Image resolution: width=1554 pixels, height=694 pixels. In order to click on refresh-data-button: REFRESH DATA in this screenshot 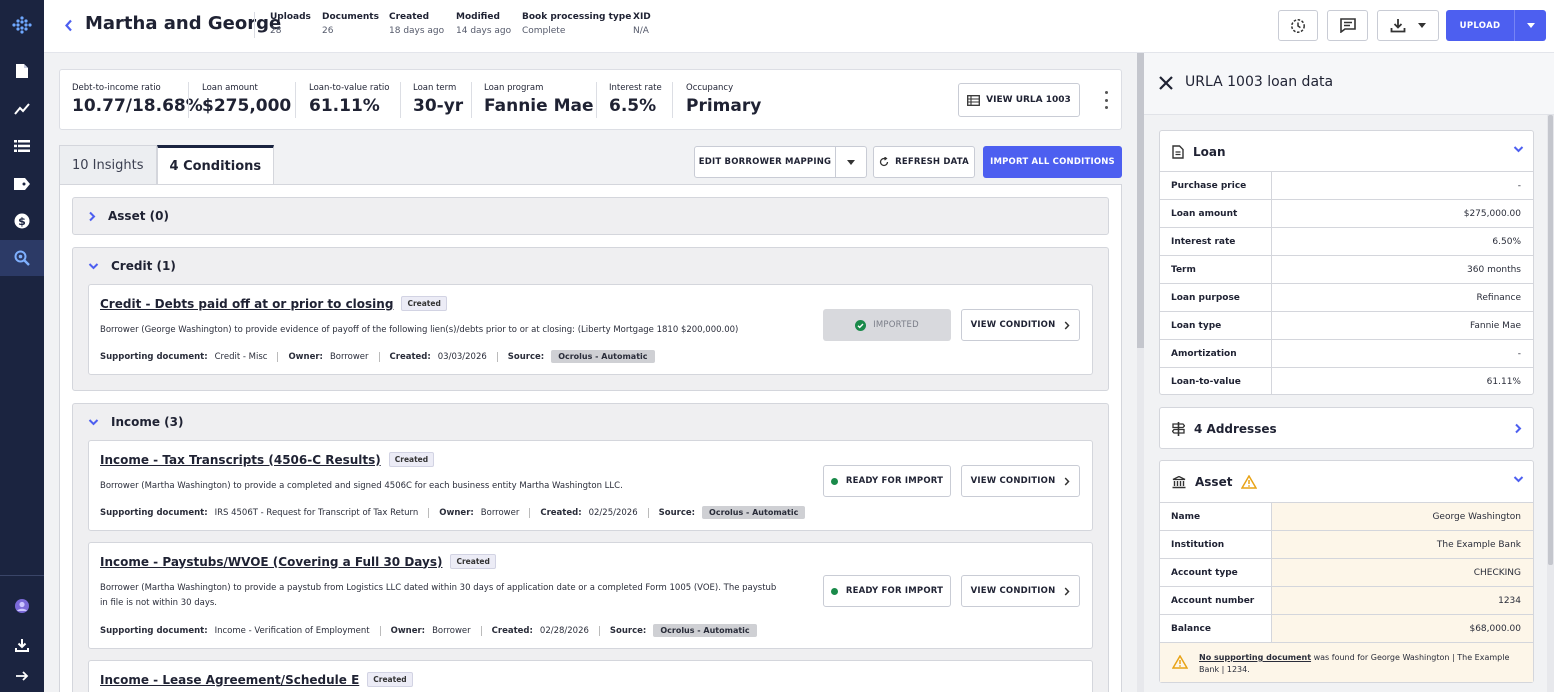, I will do `click(924, 162)`.